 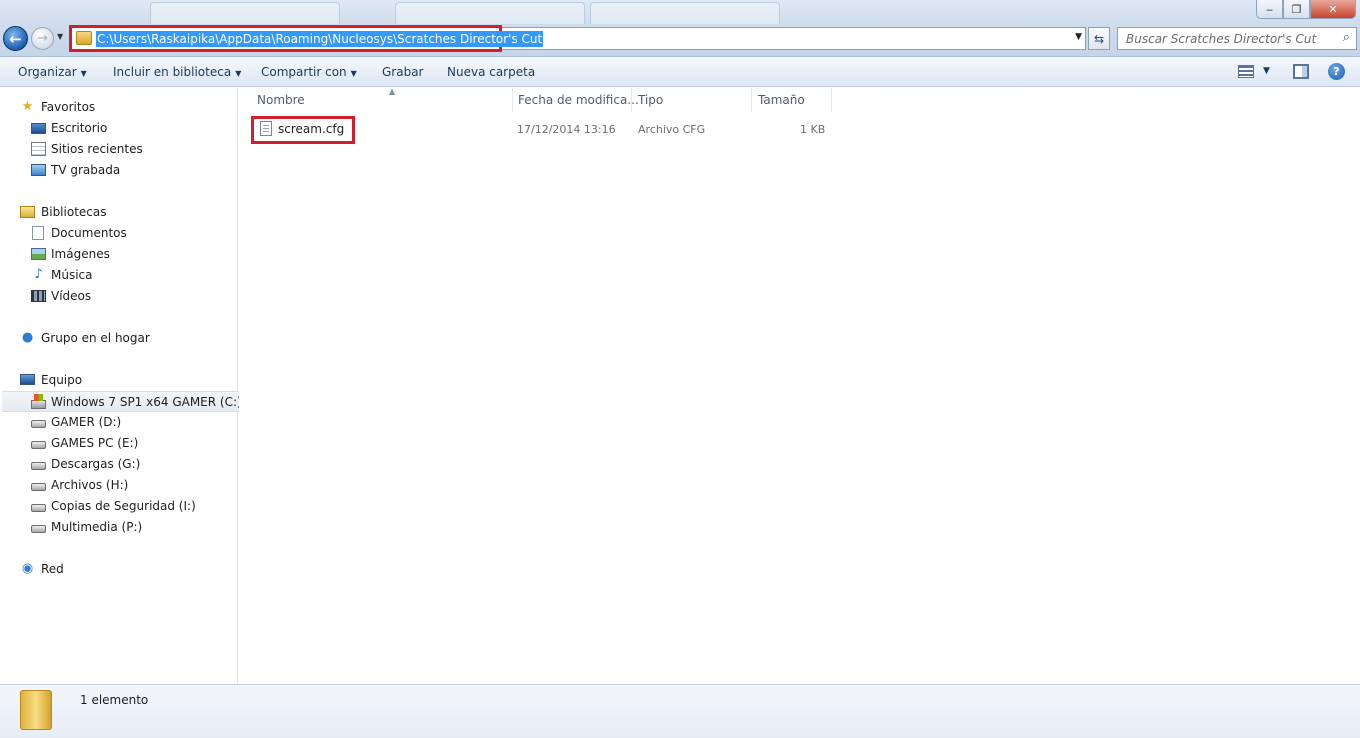 I want to click on forward-button: →, so click(x=42, y=38).